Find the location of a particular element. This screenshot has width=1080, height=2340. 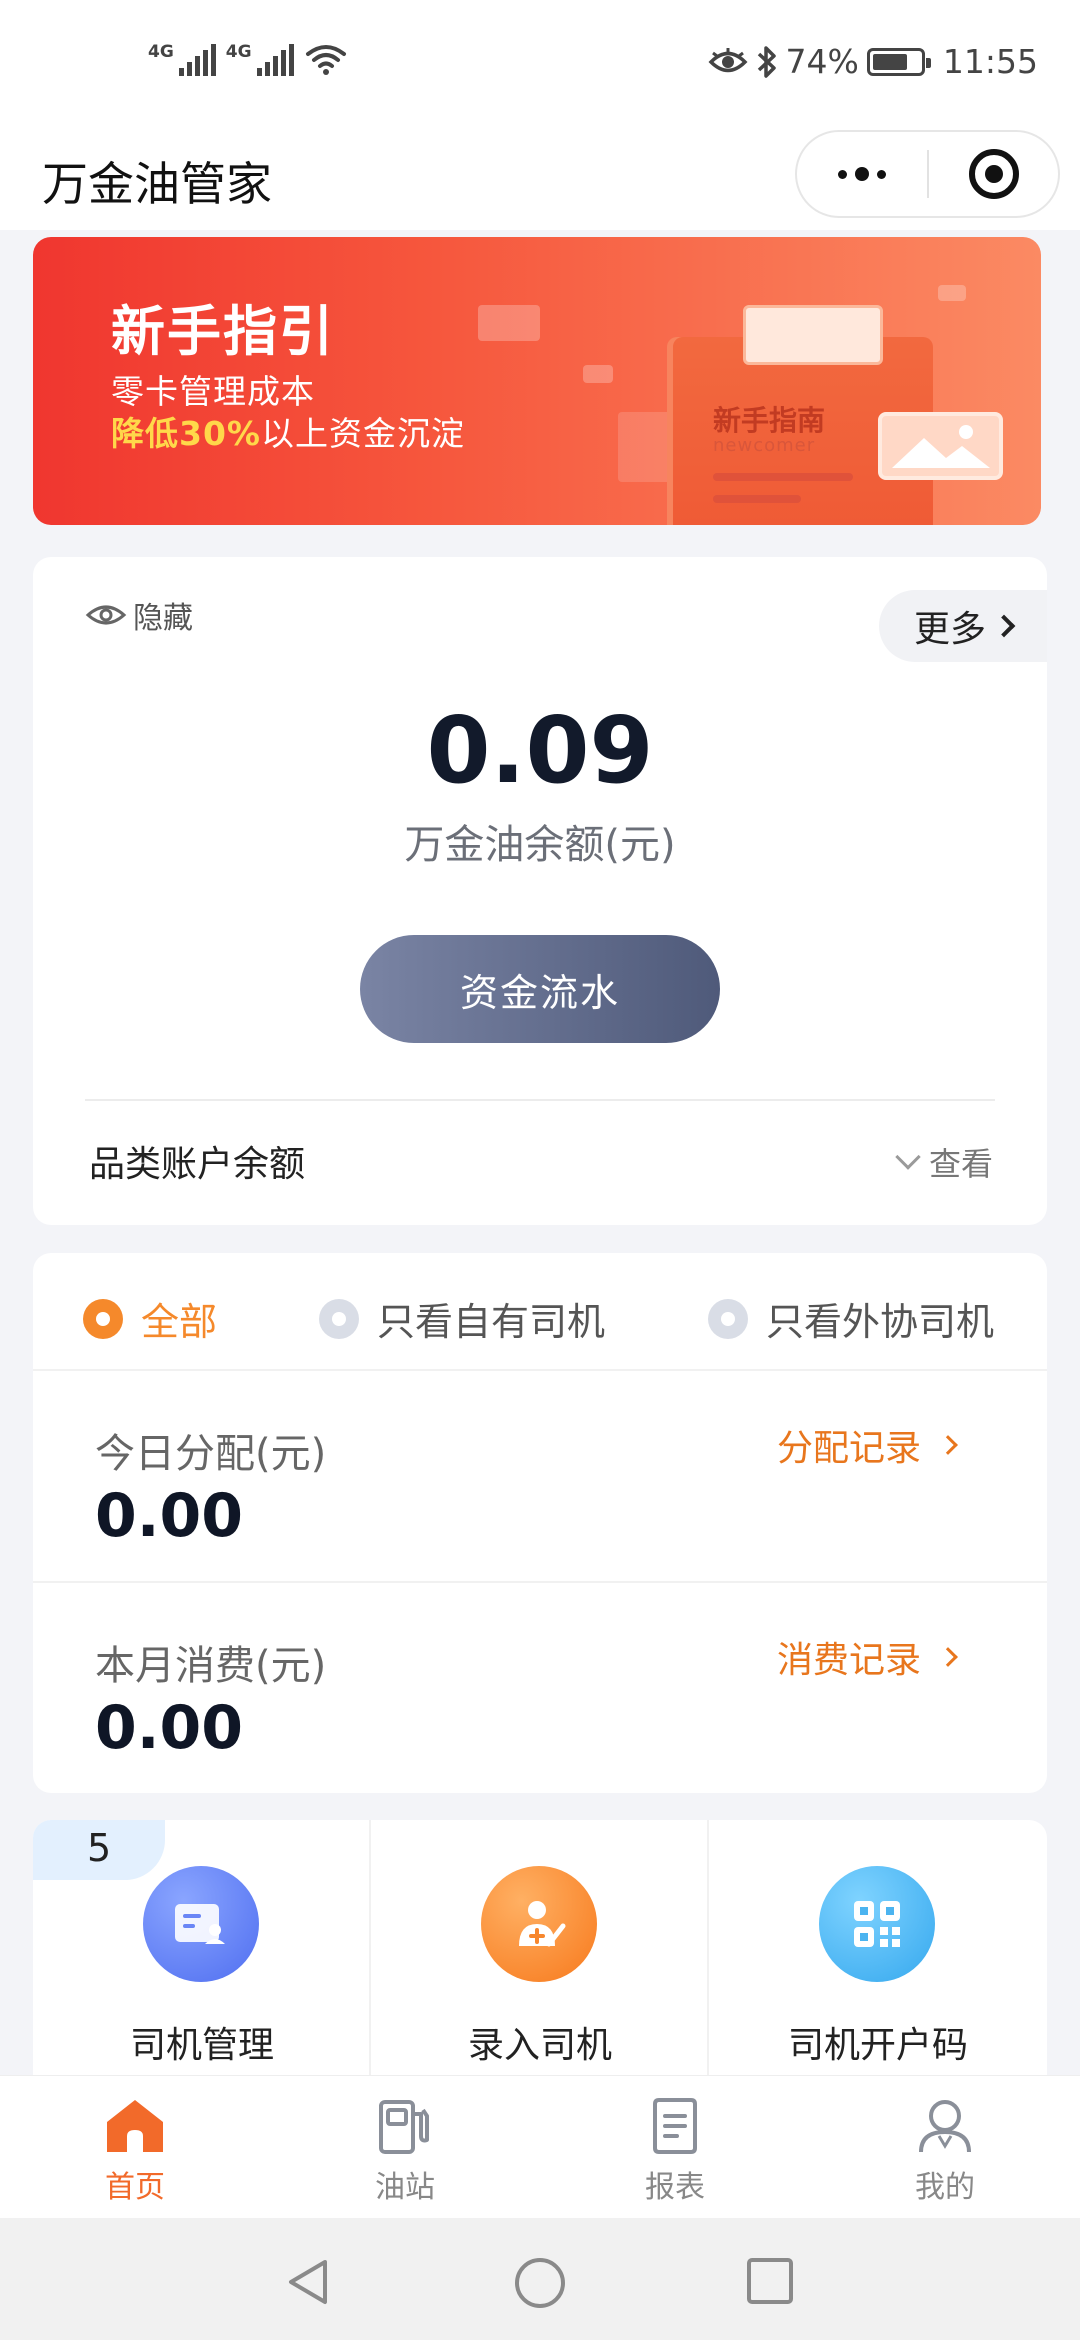

tab-home: 首页 is located at coordinates (135, 2151).